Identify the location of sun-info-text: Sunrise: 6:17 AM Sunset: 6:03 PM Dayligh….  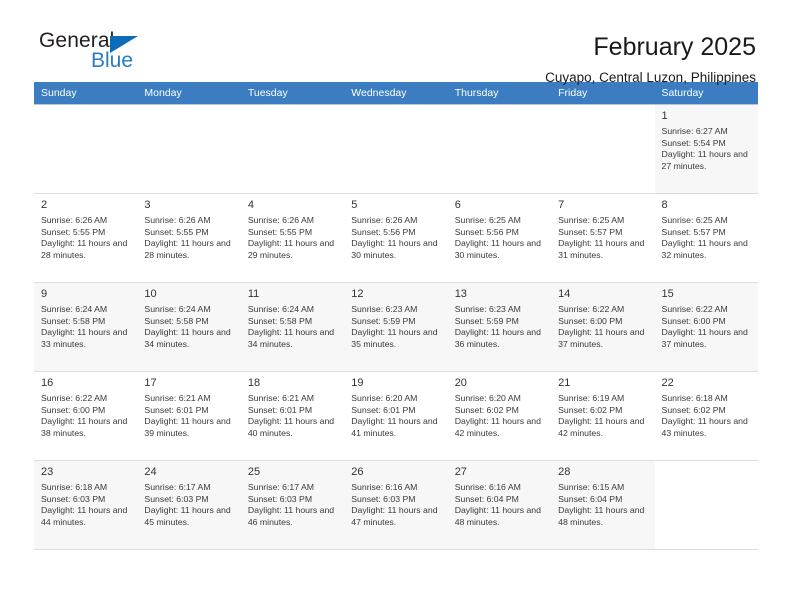
(291, 504).